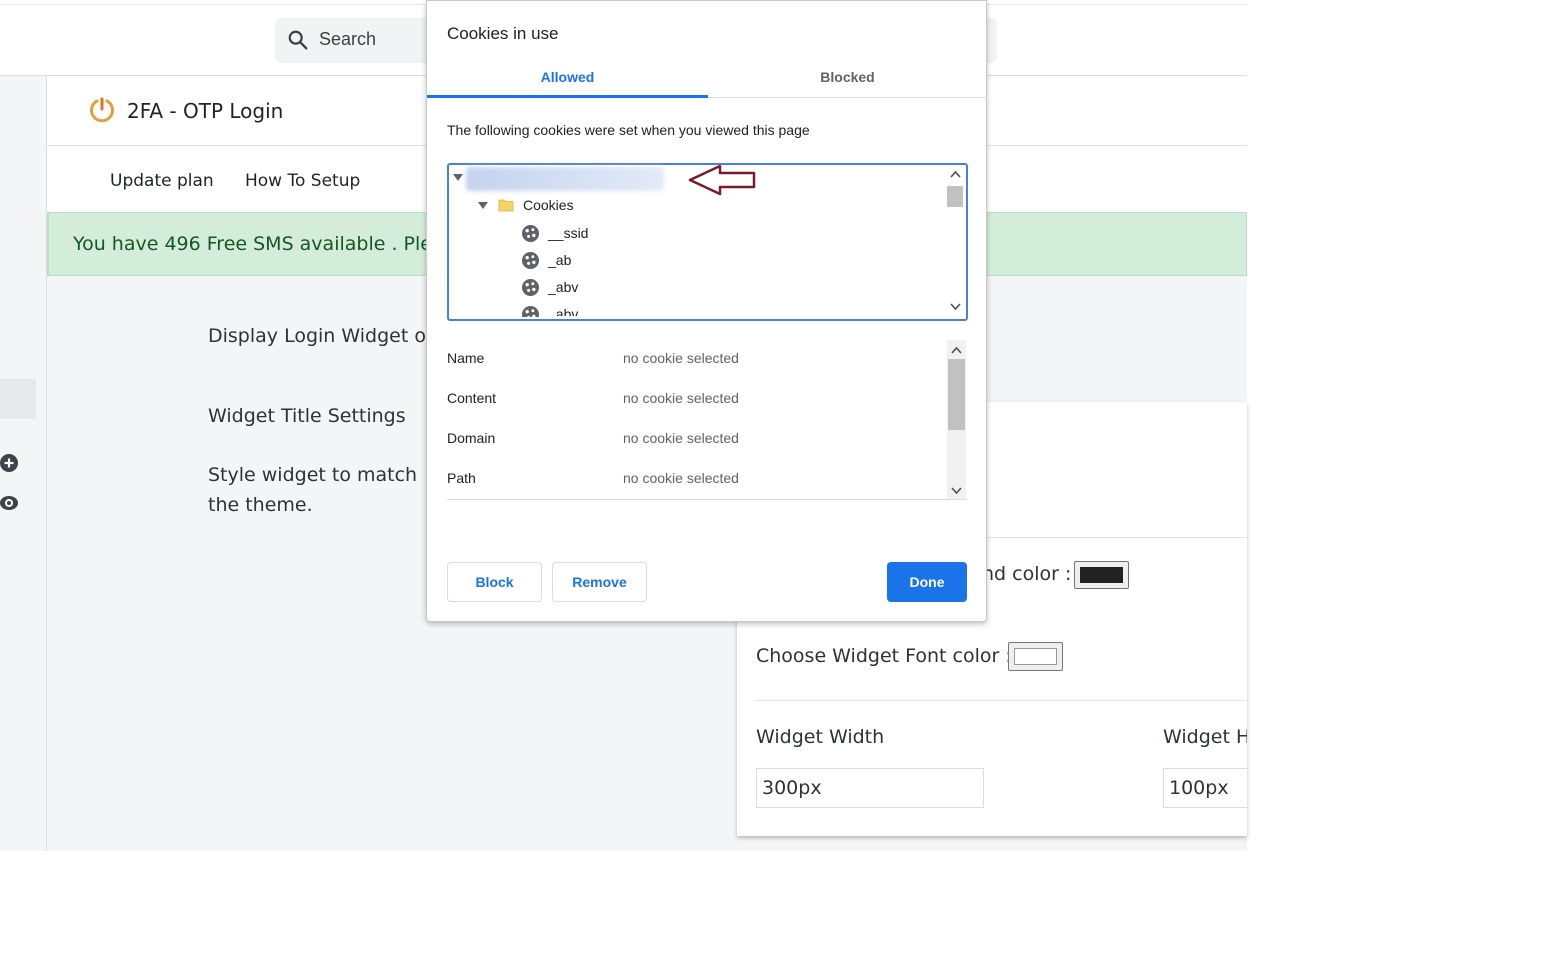 This screenshot has width=1568, height=960. I want to click on cookie-property-label: Path, so click(461, 478).